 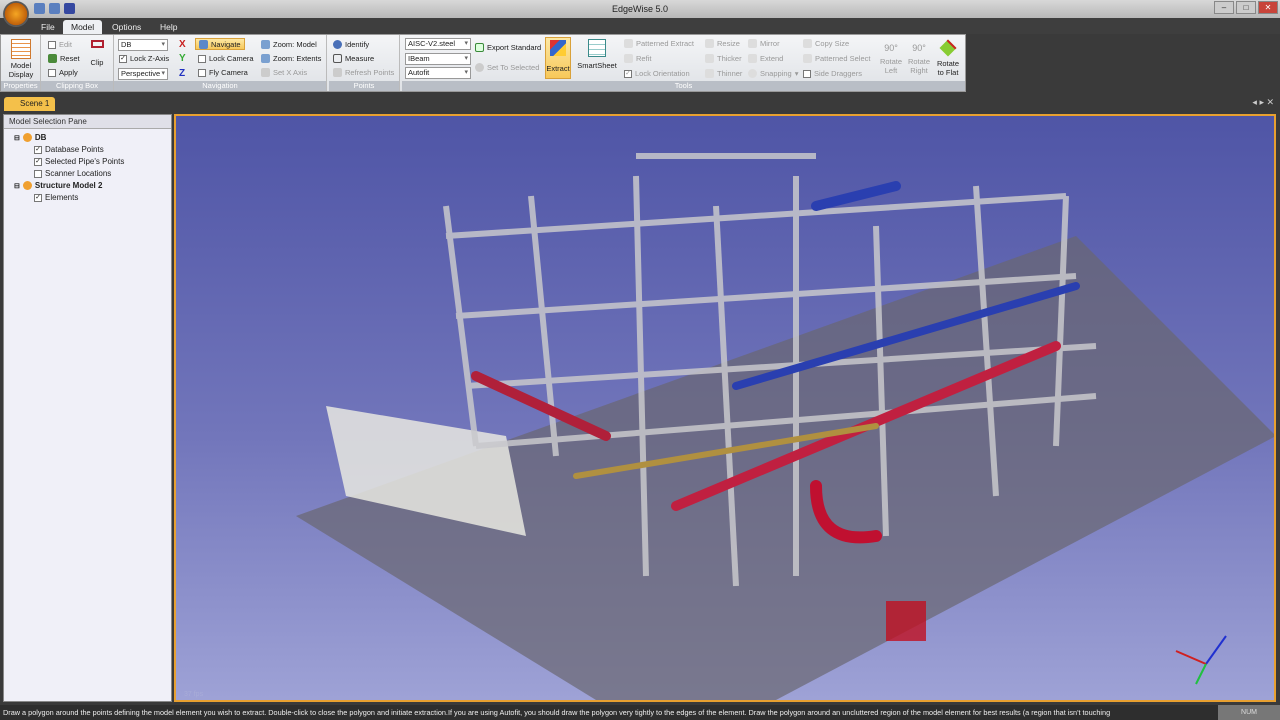 What do you see at coordinates (709, 73) in the screenshot?
I see `thinner-icon` at bounding box center [709, 73].